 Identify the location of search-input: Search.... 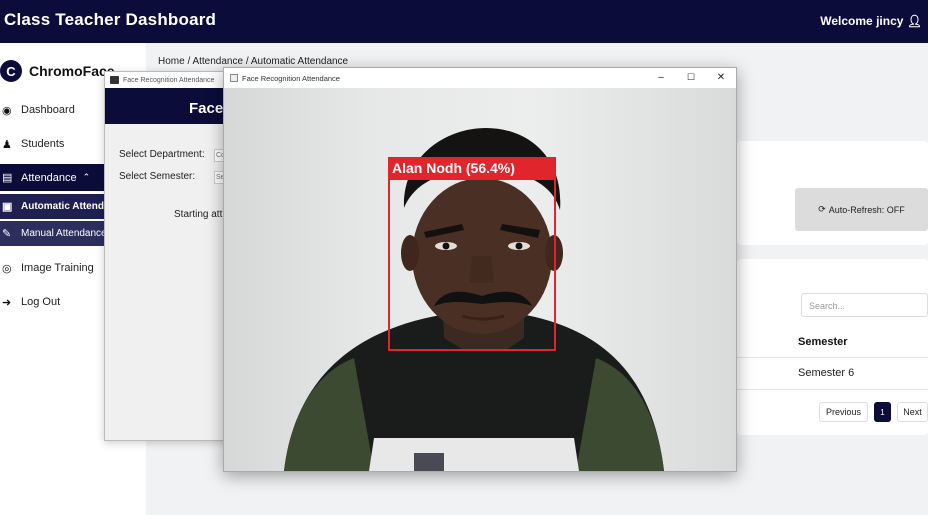
(864, 305).